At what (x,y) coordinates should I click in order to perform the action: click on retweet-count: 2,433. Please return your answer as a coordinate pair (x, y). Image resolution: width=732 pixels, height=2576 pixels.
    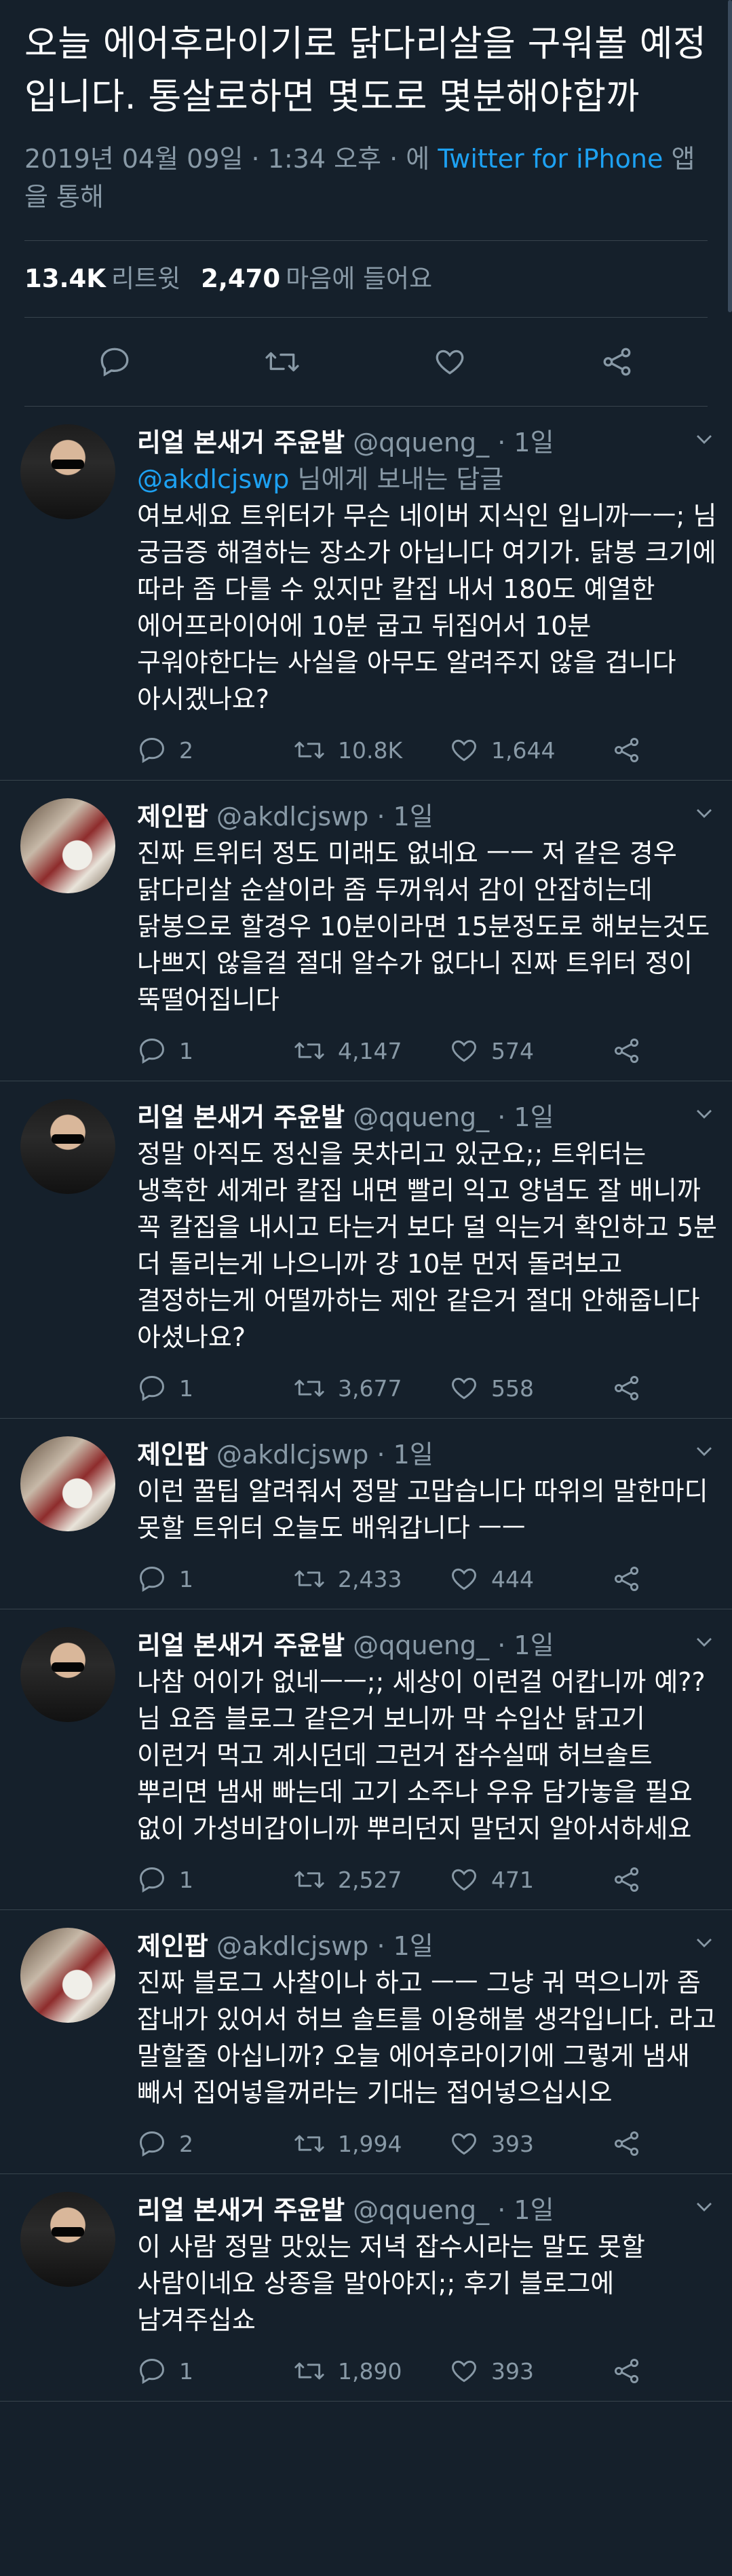
    Looking at the image, I should click on (370, 1578).